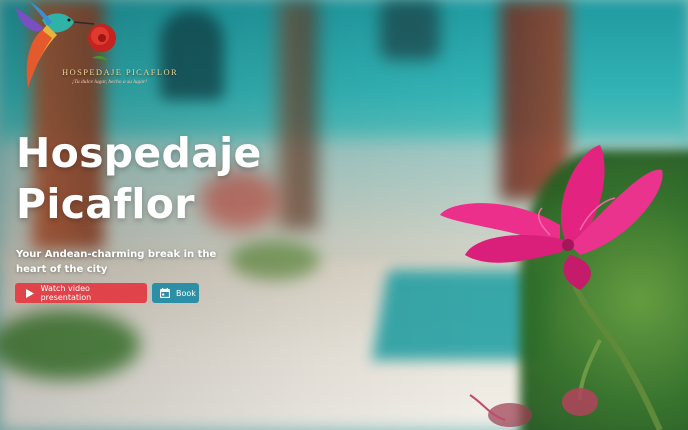 This screenshot has width=688, height=430. What do you see at coordinates (105, 204) in the screenshot?
I see `title-line-2: Picaflor` at bounding box center [105, 204].